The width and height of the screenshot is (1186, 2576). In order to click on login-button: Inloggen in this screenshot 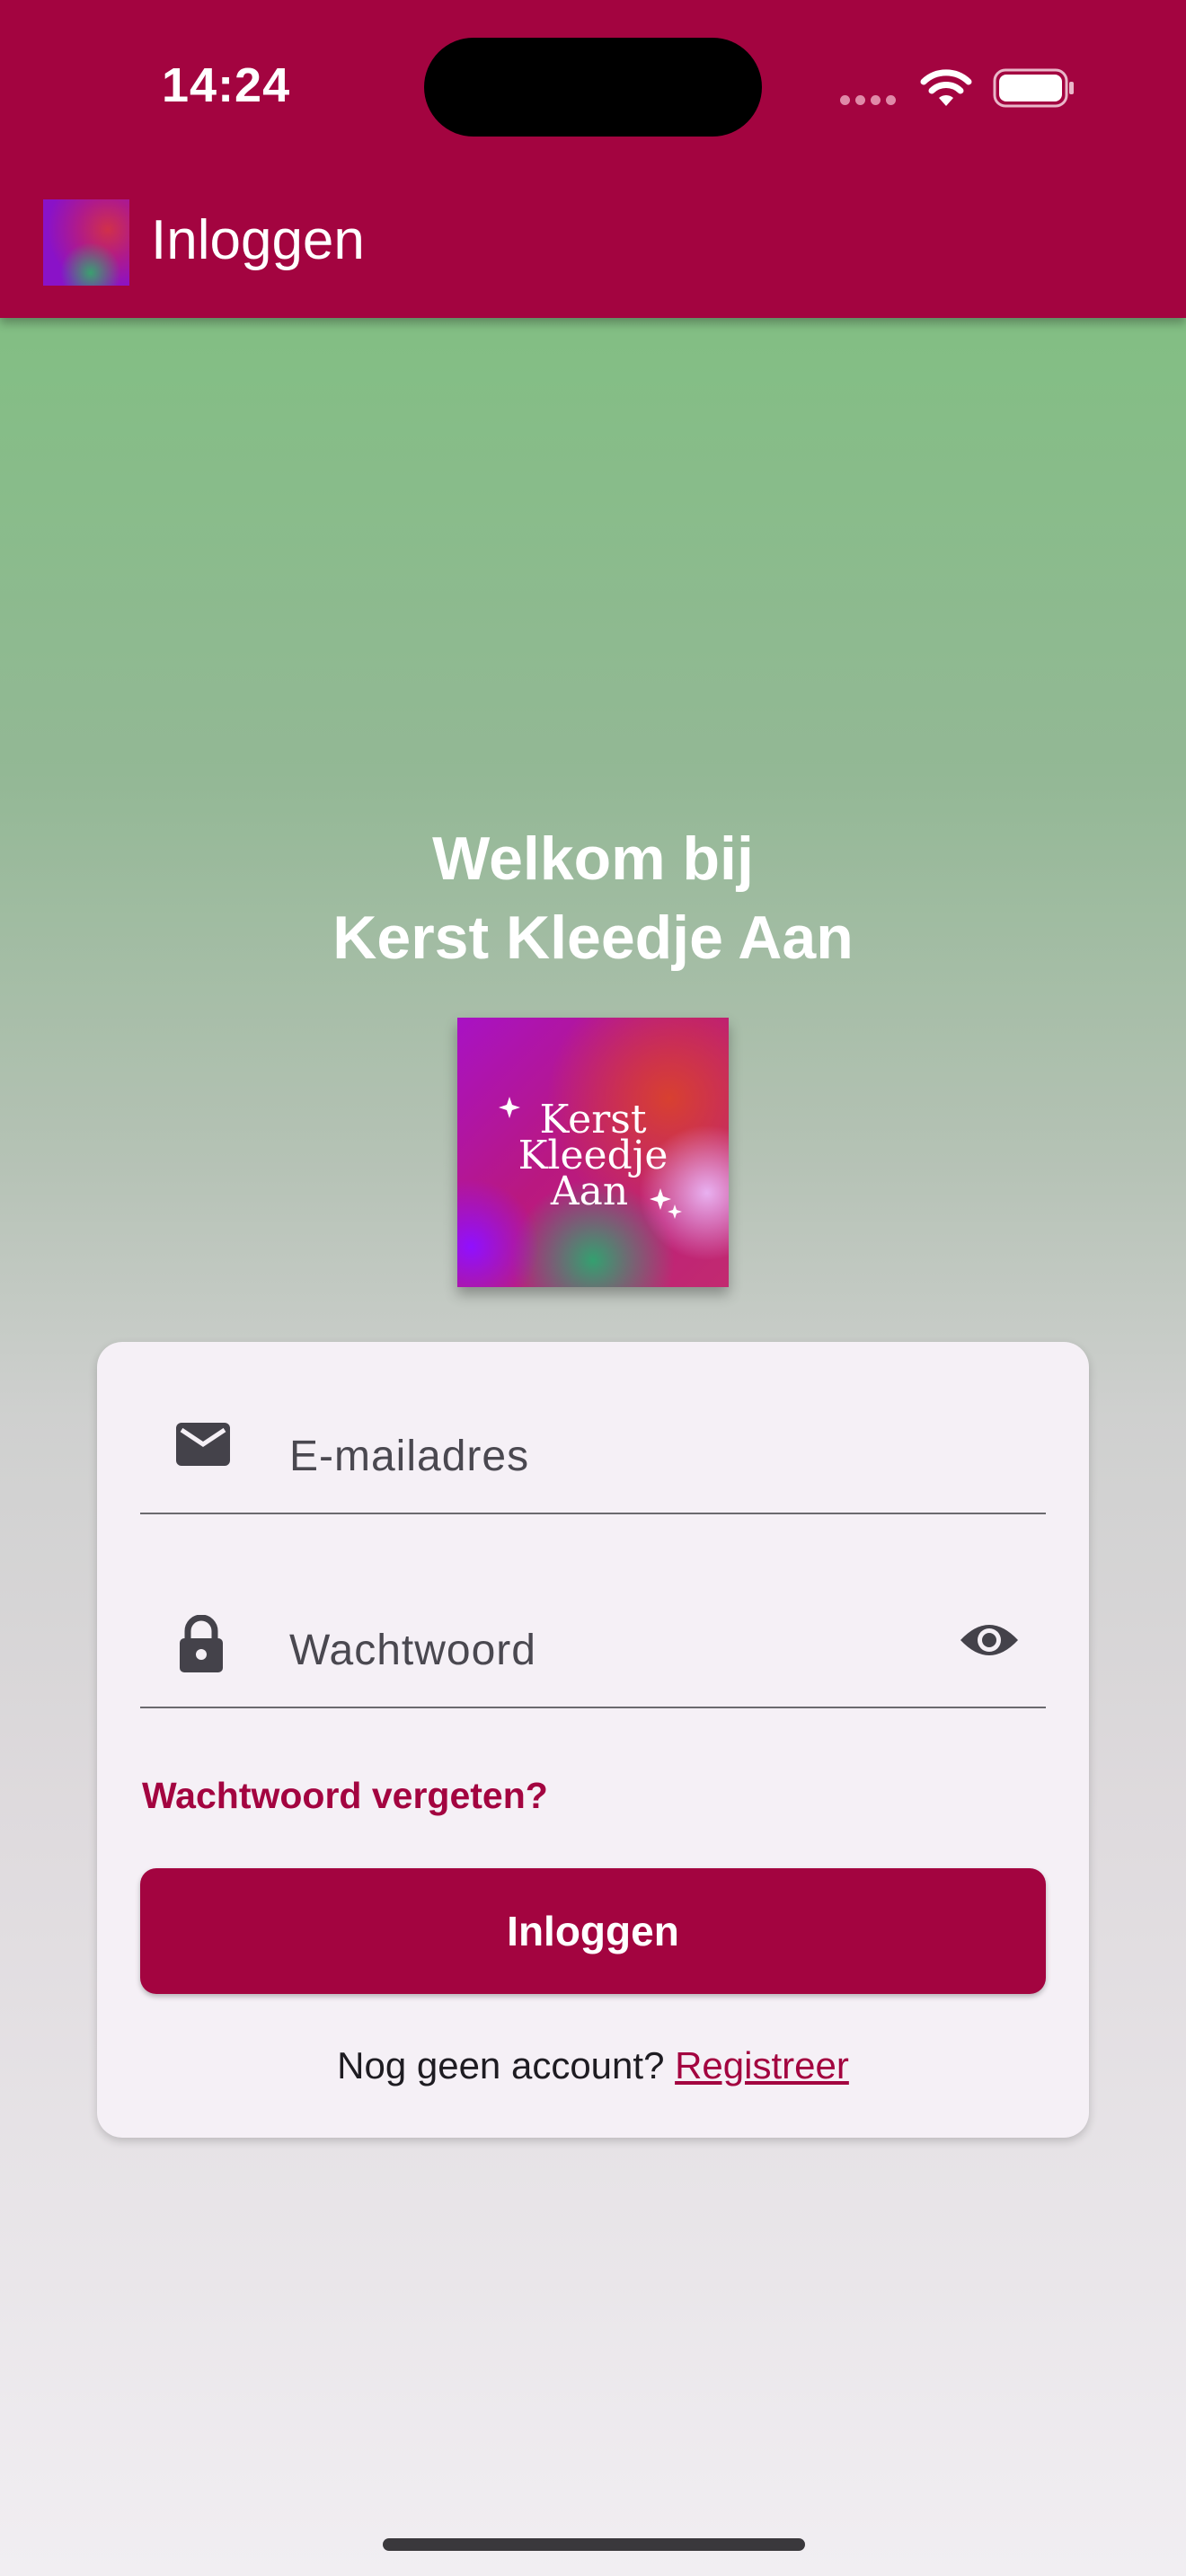, I will do `click(593, 1931)`.